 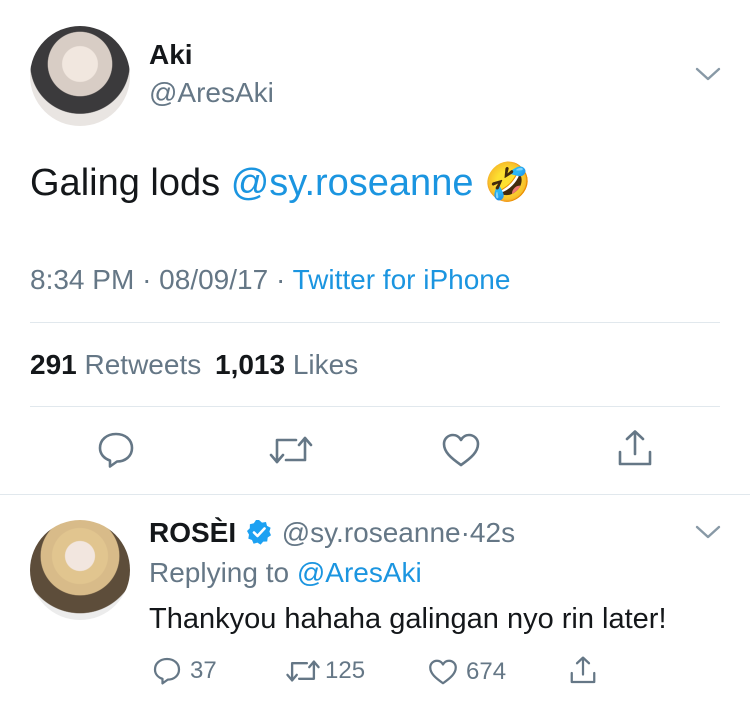 I want to click on reply-share-button, so click(x=583, y=670).